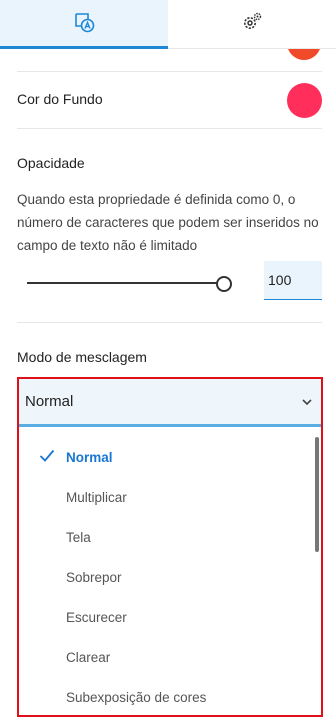  Describe the element at coordinates (304, 100) in the screenshot. I see `background-color-swatch` at that location.